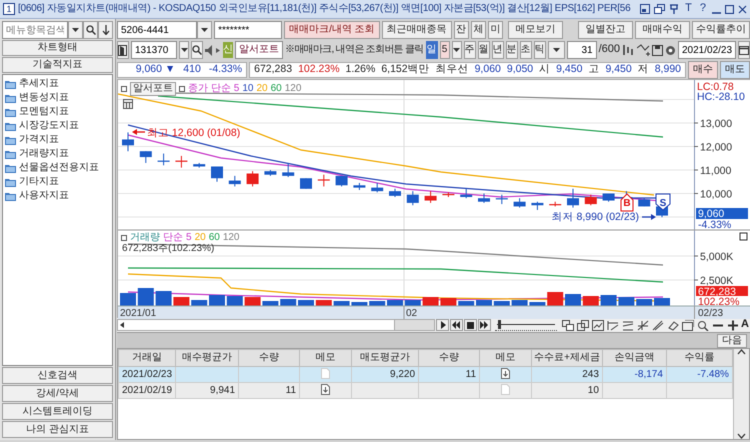 This screenshot has width=750, height=442. I want to click on tree-item: 시장강도지표, so click(49, 126).